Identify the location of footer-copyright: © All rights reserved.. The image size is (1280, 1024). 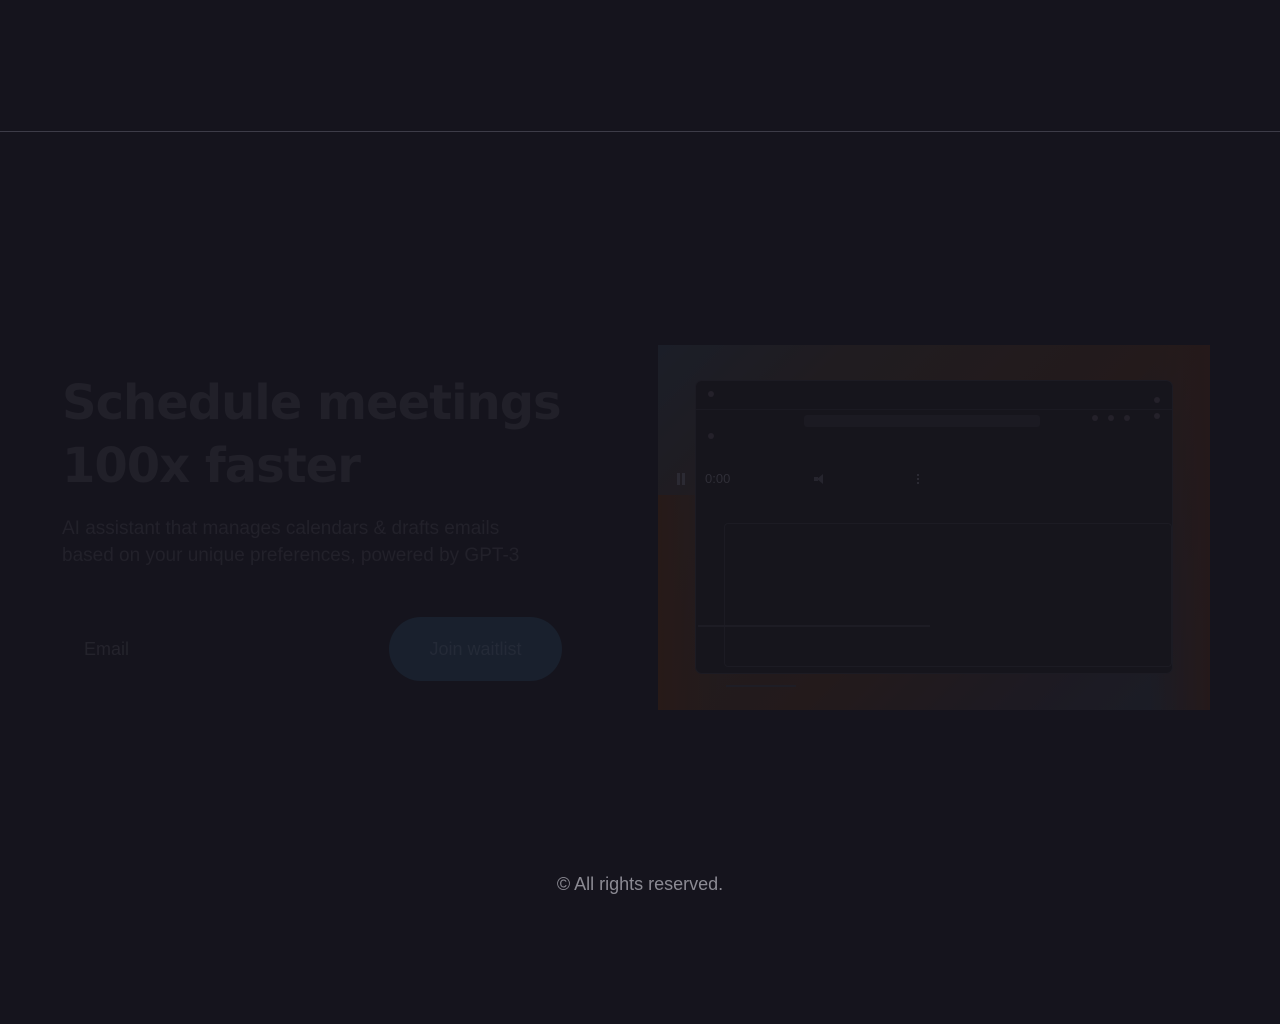
(640, 884).